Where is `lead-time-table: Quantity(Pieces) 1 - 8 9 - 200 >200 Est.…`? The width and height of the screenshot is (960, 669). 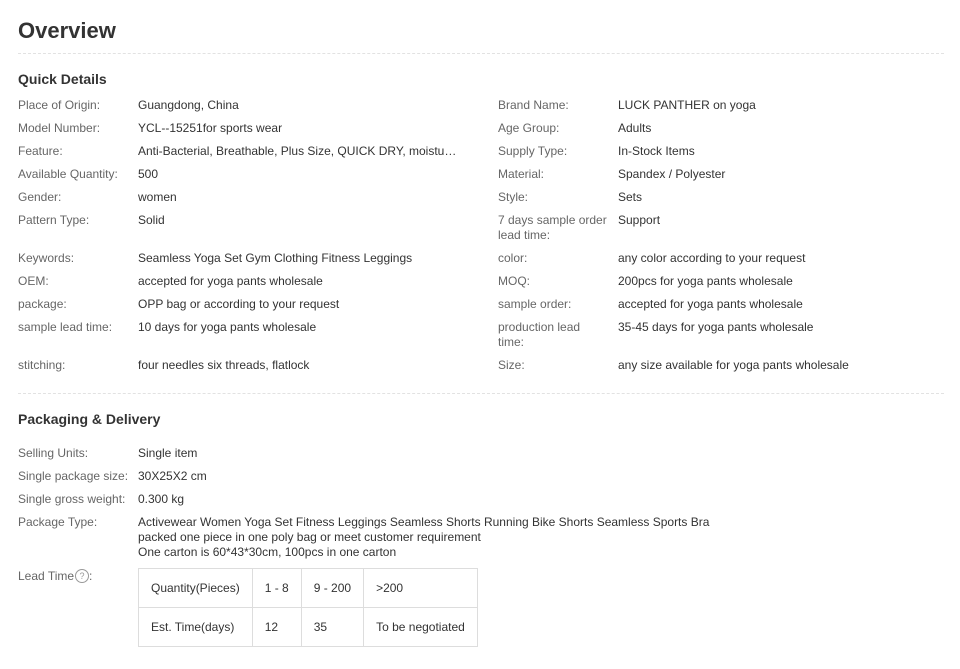
lead-time-table: Quantity(Pieces) 1 - 8 9 - 200 >200 Est.… is located at coordinates (308, 607).